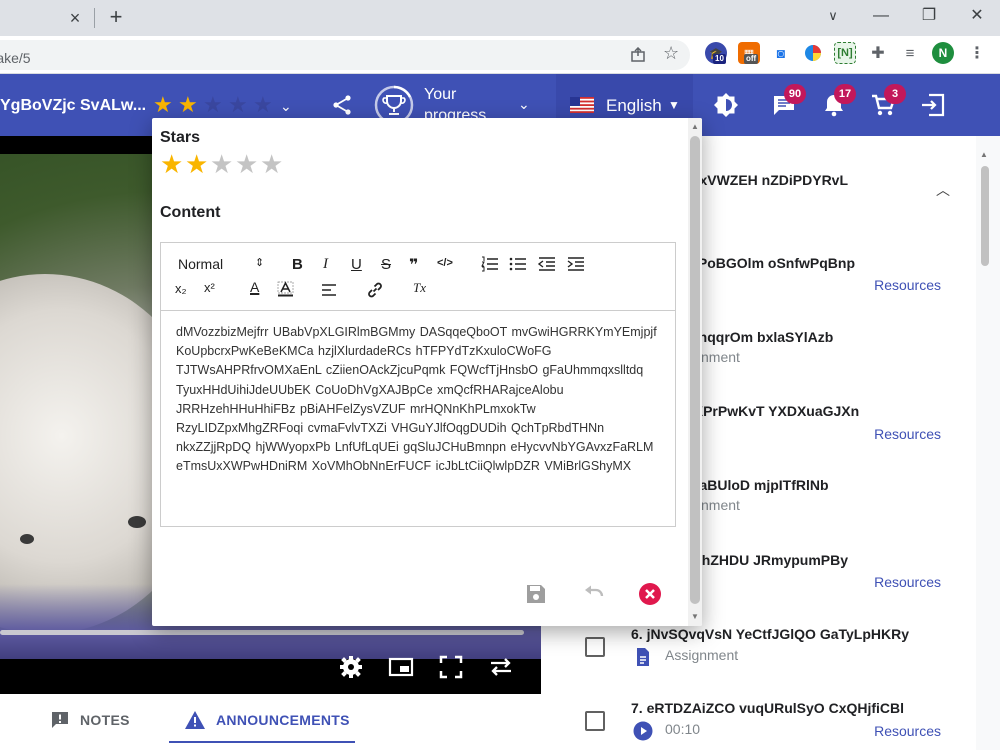 This screenshot has width=1000, height=750. I want to click on chevron-up-icon: ︿, so click(943, 190).